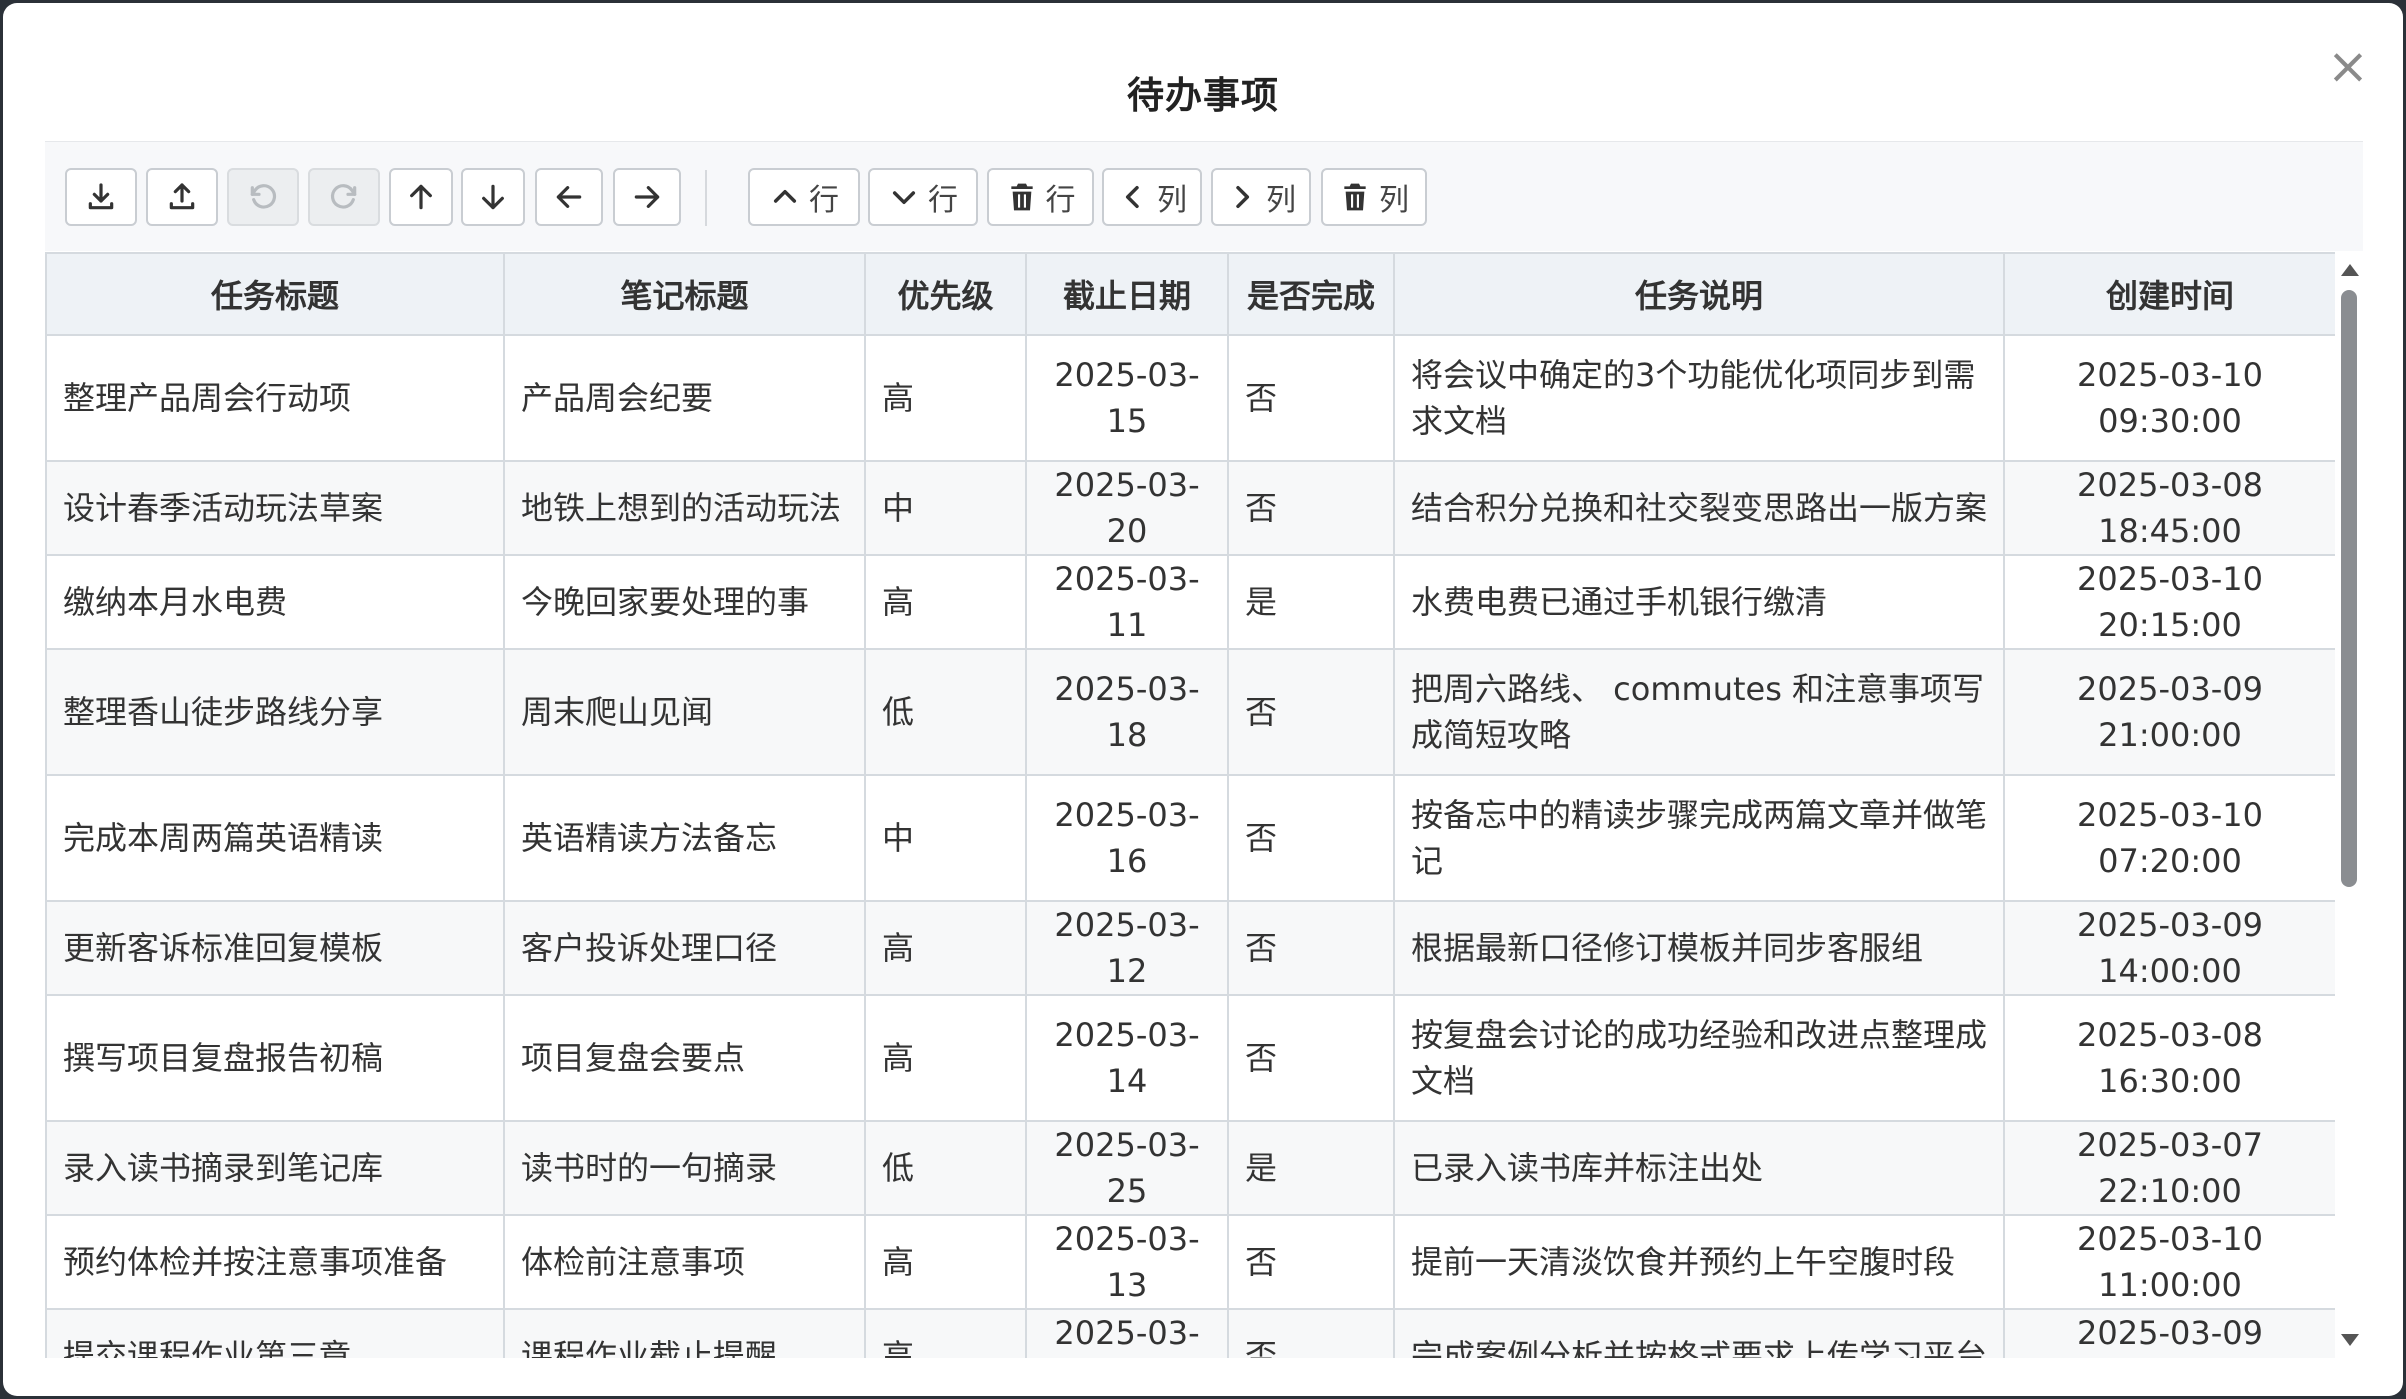  I want to click on redo-button, so click(344, 197).